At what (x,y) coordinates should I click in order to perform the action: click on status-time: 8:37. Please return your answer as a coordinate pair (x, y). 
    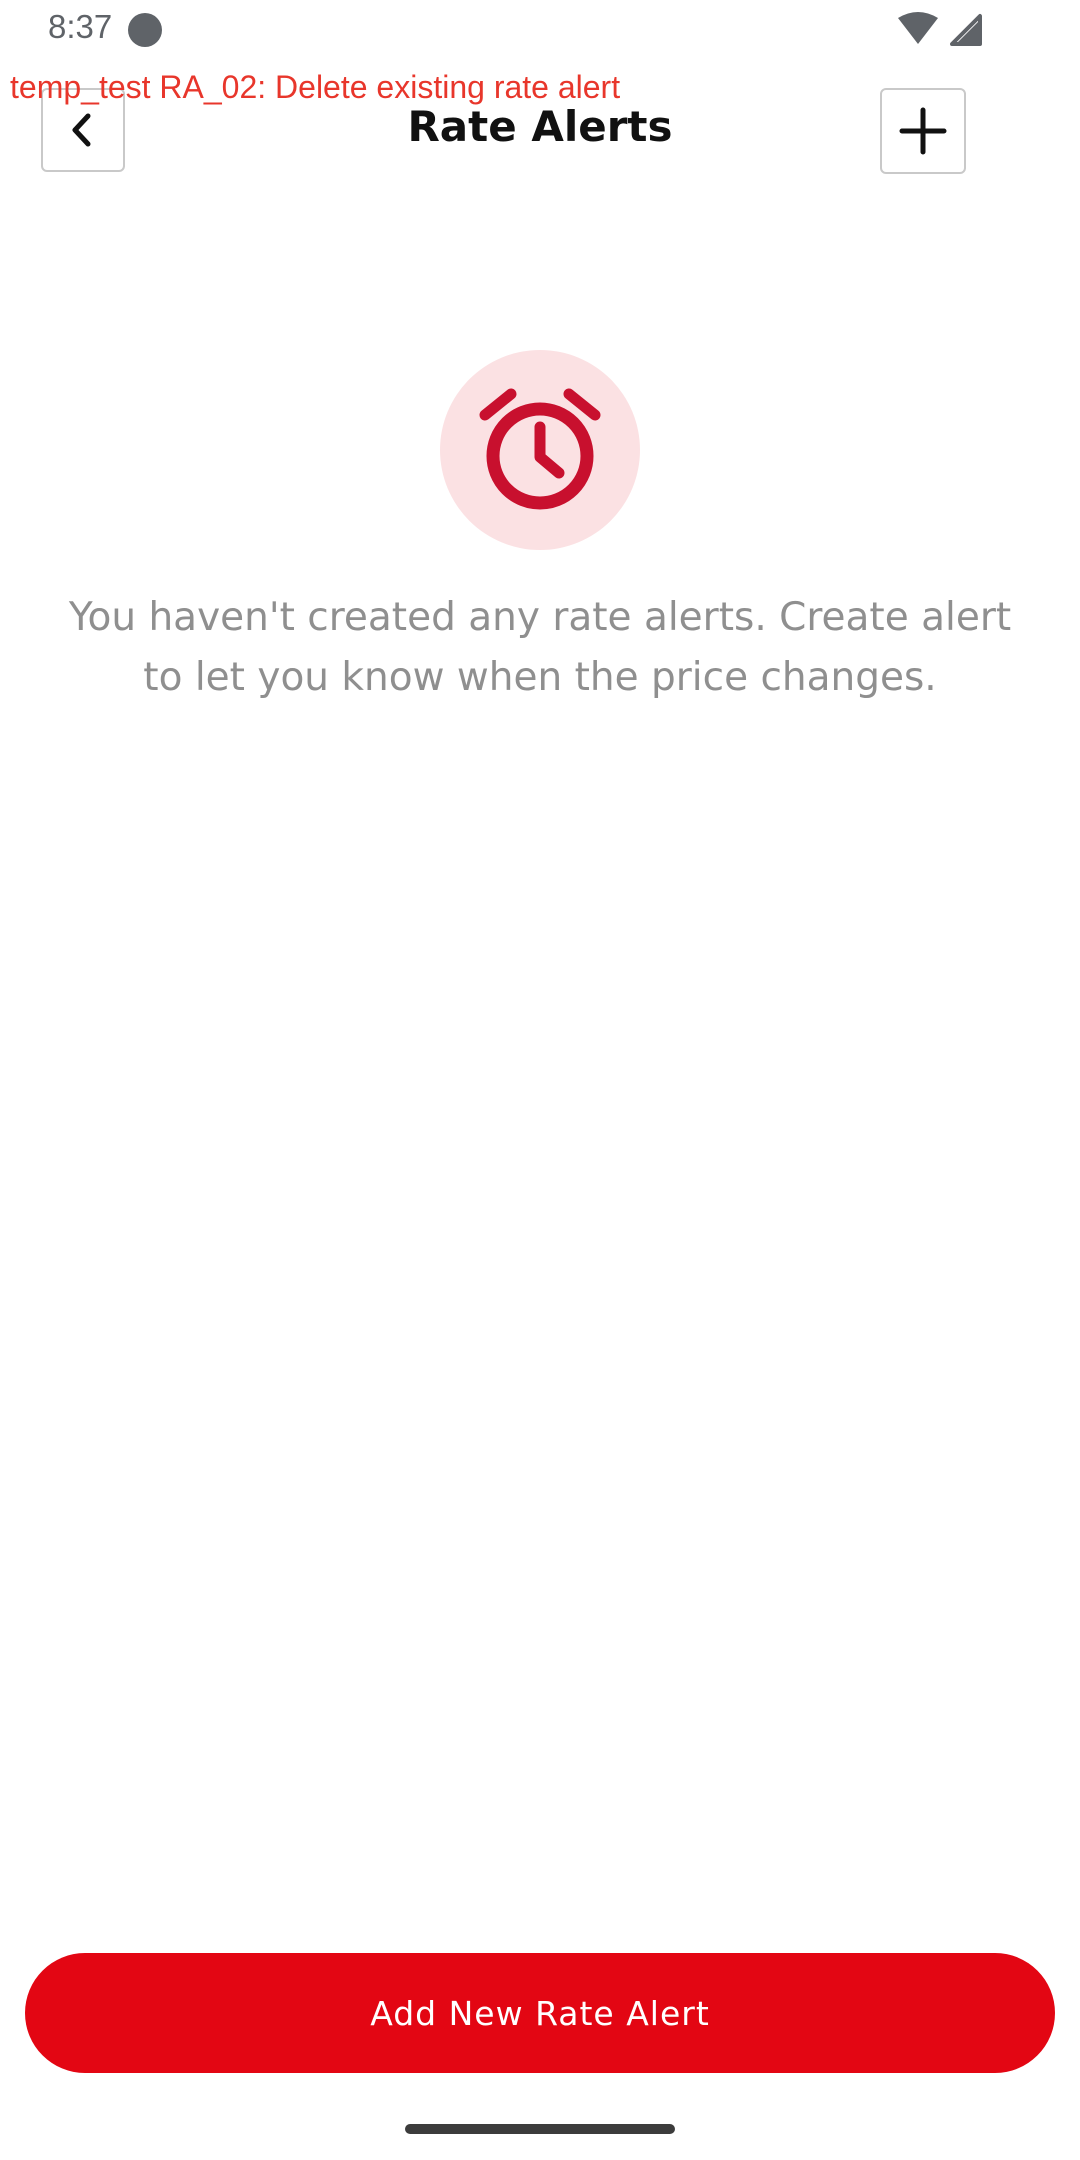
    Looking at the image, I should click on (80, 26).